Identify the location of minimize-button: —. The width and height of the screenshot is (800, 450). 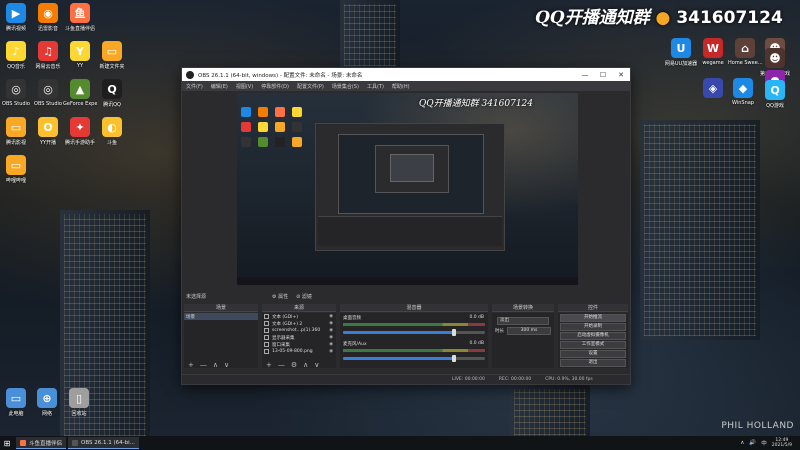
(585, 75).